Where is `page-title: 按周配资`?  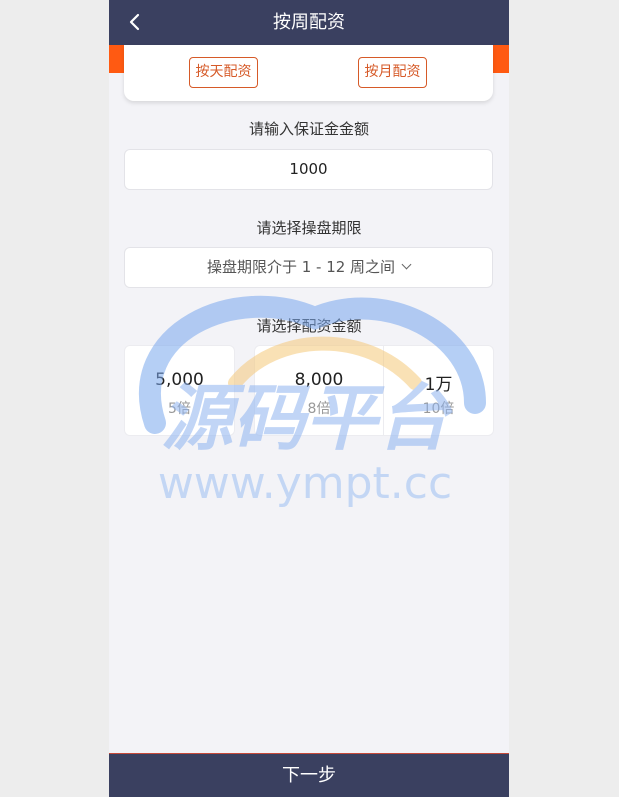
page-title: 按周配资 is located at coordinates (309, 22).